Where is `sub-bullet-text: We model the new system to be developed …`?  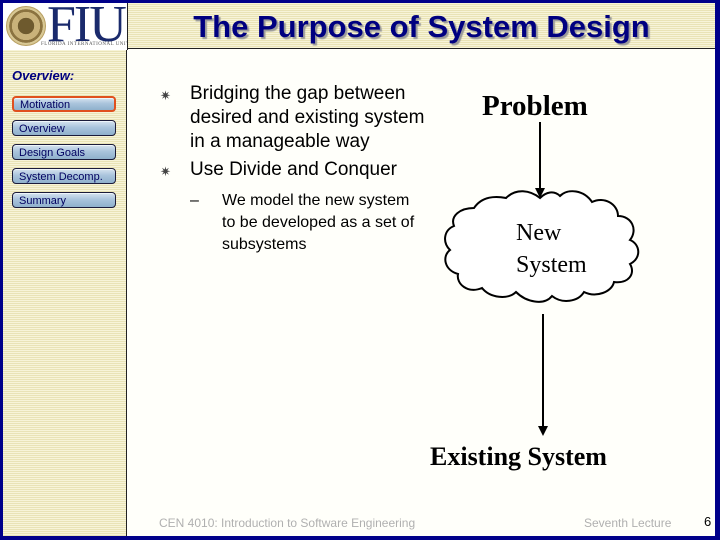 sub-bullet-text: We model the new system to be developed … is located at coordinates (318, 222).